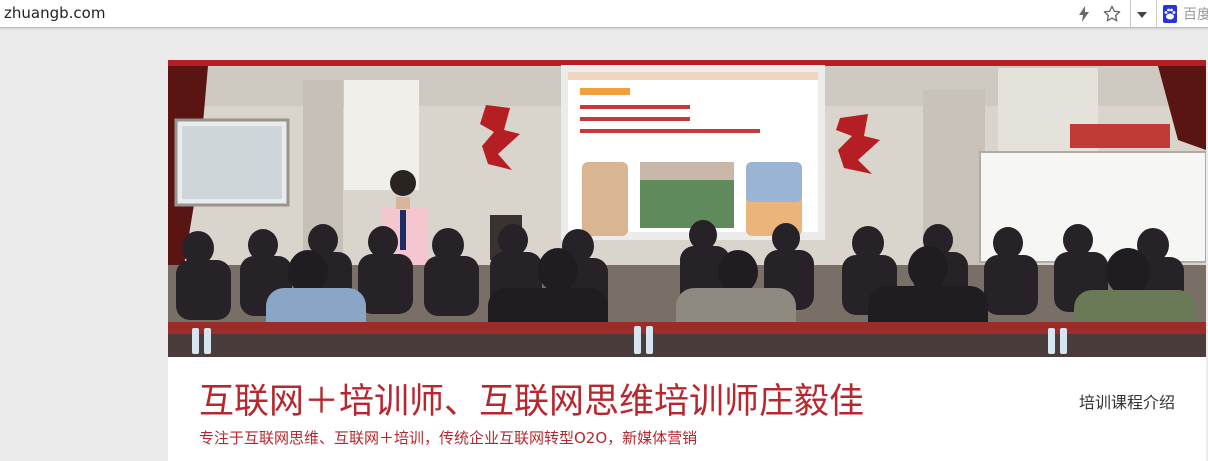  I want to click on search-placeholder: 百度, so click(1195, 14).